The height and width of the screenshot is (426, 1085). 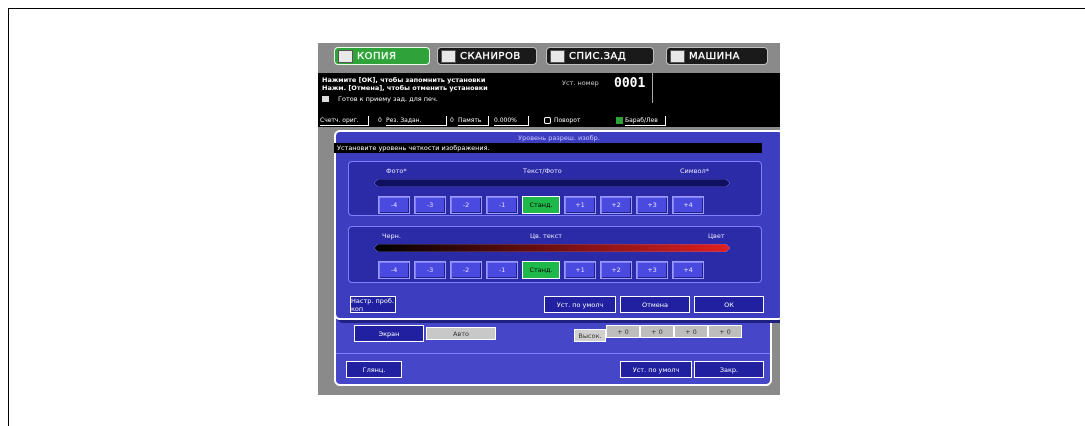 What do you see at coordinates (645, 121) in the screenshot?
I see `drum-label: Бараб/Лев` at bounding box center [645, 121].